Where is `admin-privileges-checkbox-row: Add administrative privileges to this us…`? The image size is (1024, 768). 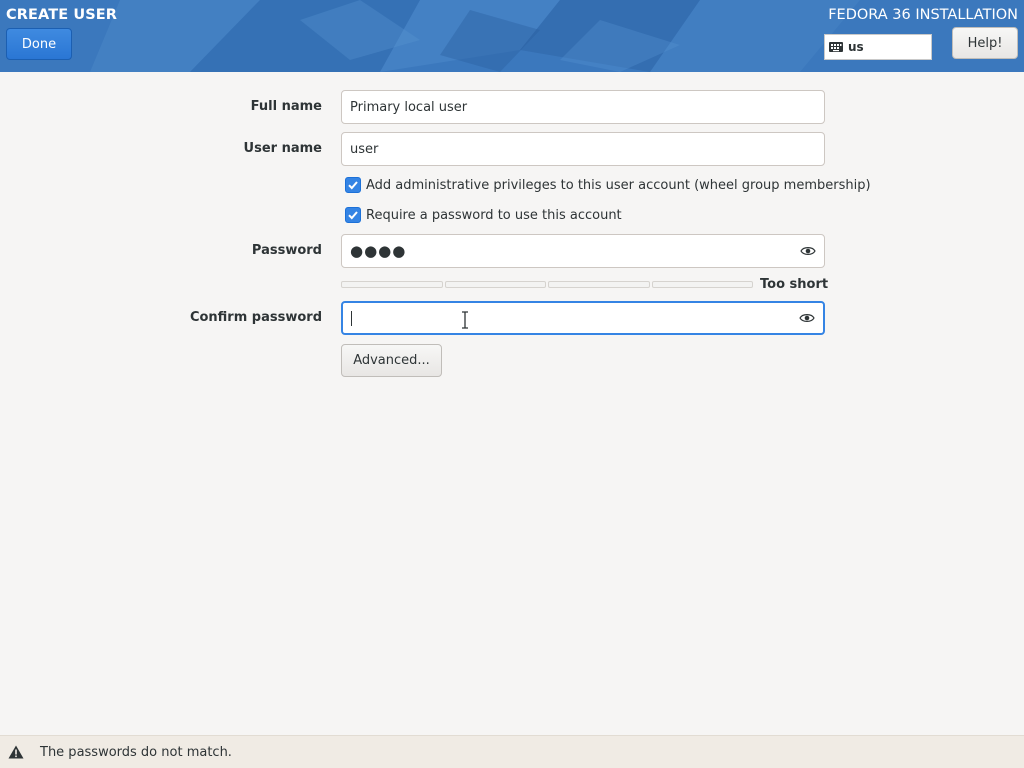 admin-privileges-checkbox-row: Add administrative privileges to this us… is located at coordinates (608, 185).